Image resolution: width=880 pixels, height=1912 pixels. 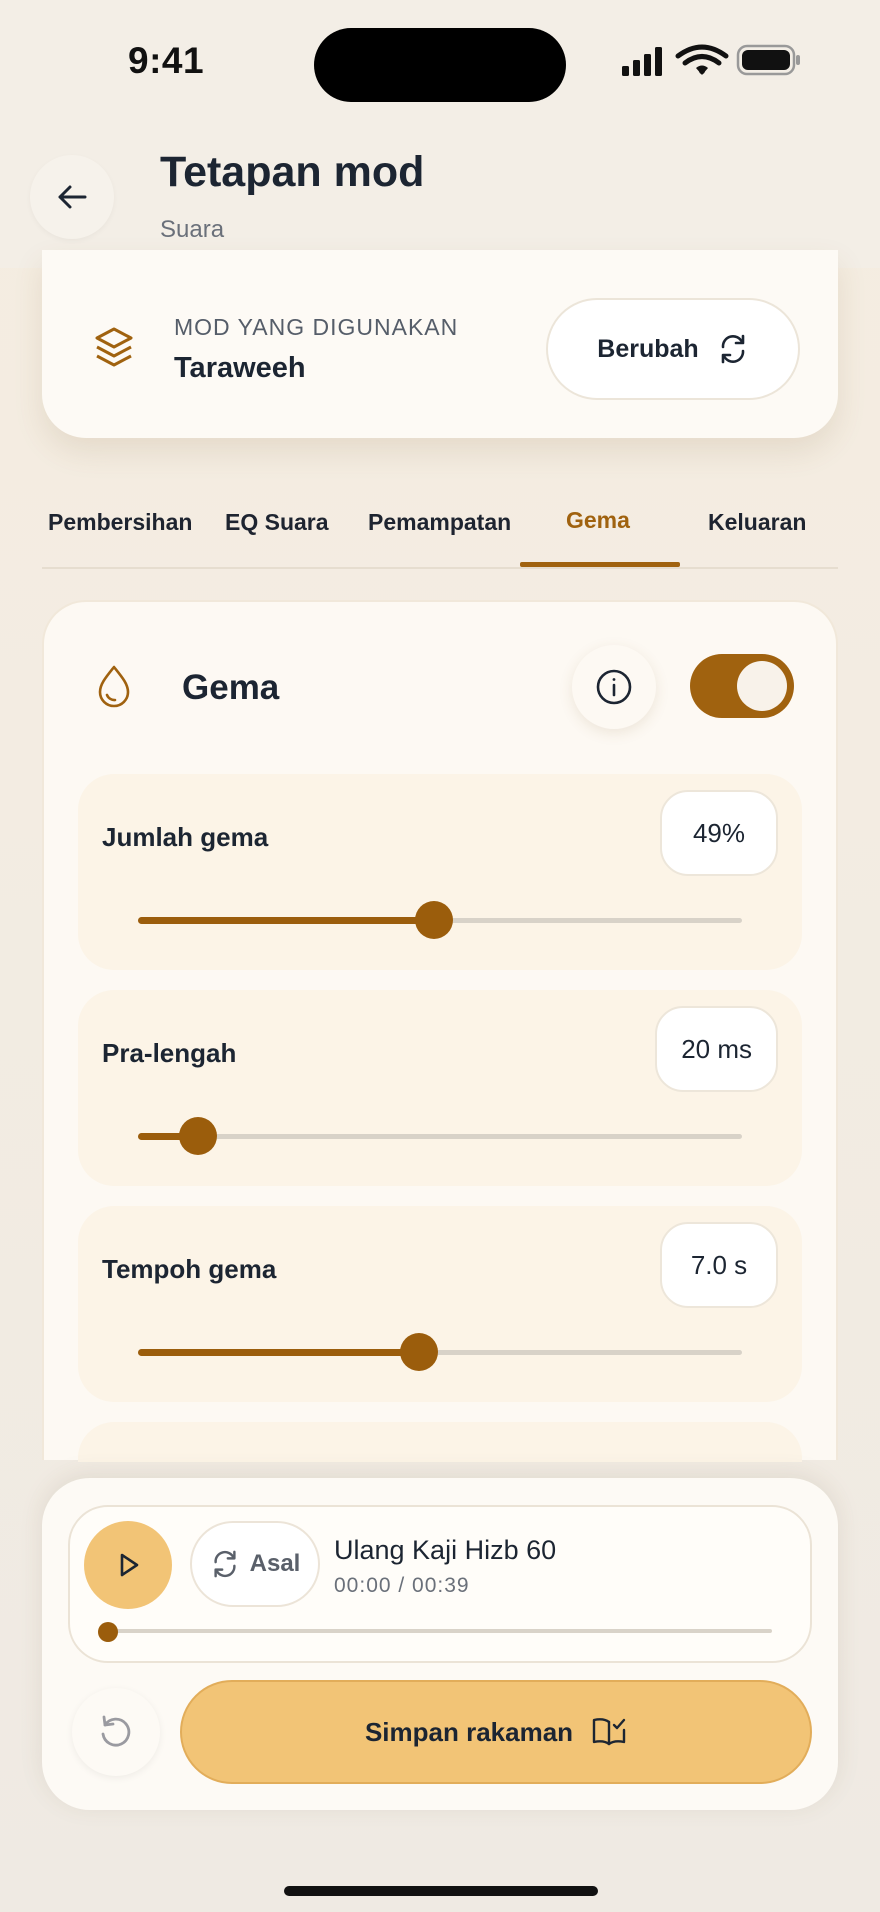 What do you see at coordinates (642, 61) in the screenshot?
I see `signal-icon` at bounding box center [642, 61].